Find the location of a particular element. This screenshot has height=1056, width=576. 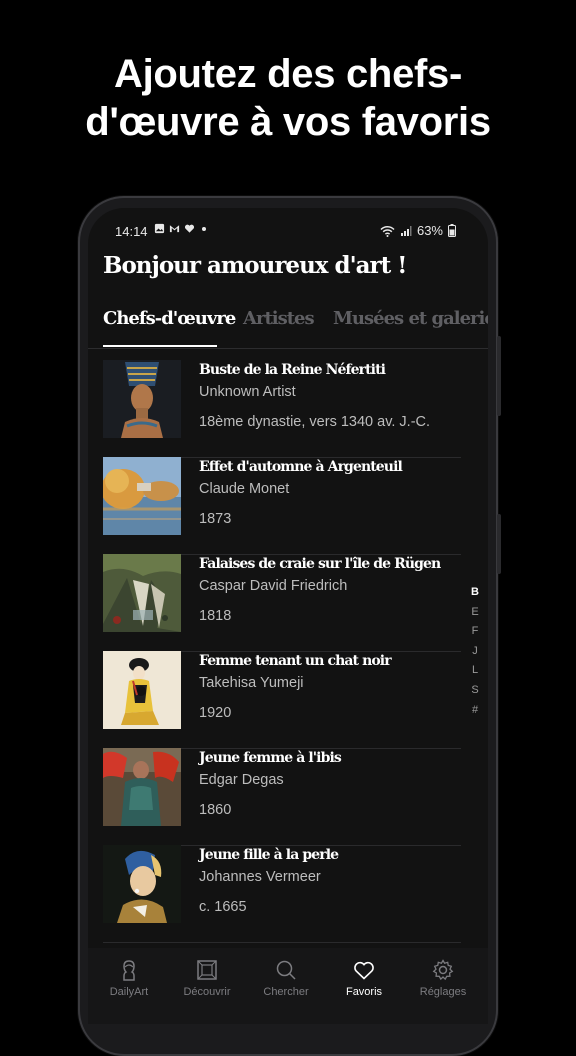

artwork-date: 1920 is located at coordinates (215, 713).